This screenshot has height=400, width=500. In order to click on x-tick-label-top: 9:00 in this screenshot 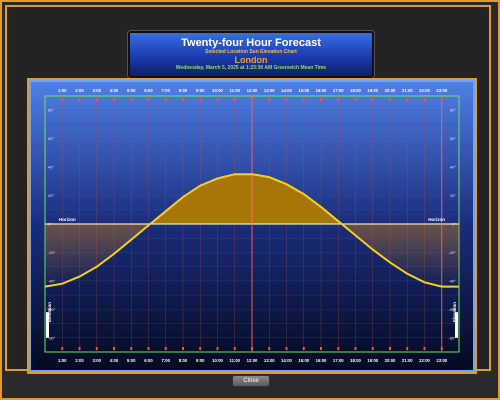, I will do `click(200, 90)`.